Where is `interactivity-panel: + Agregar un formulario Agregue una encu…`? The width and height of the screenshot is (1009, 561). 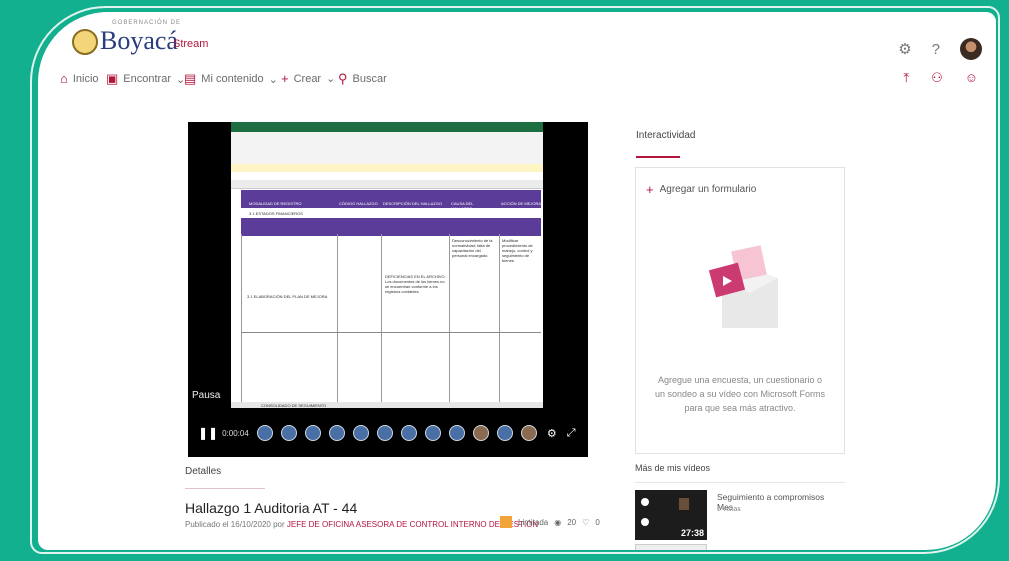
interactivity-panel: + Agregar un formulario Agregue una encu… is located at coordinates (740, 310).